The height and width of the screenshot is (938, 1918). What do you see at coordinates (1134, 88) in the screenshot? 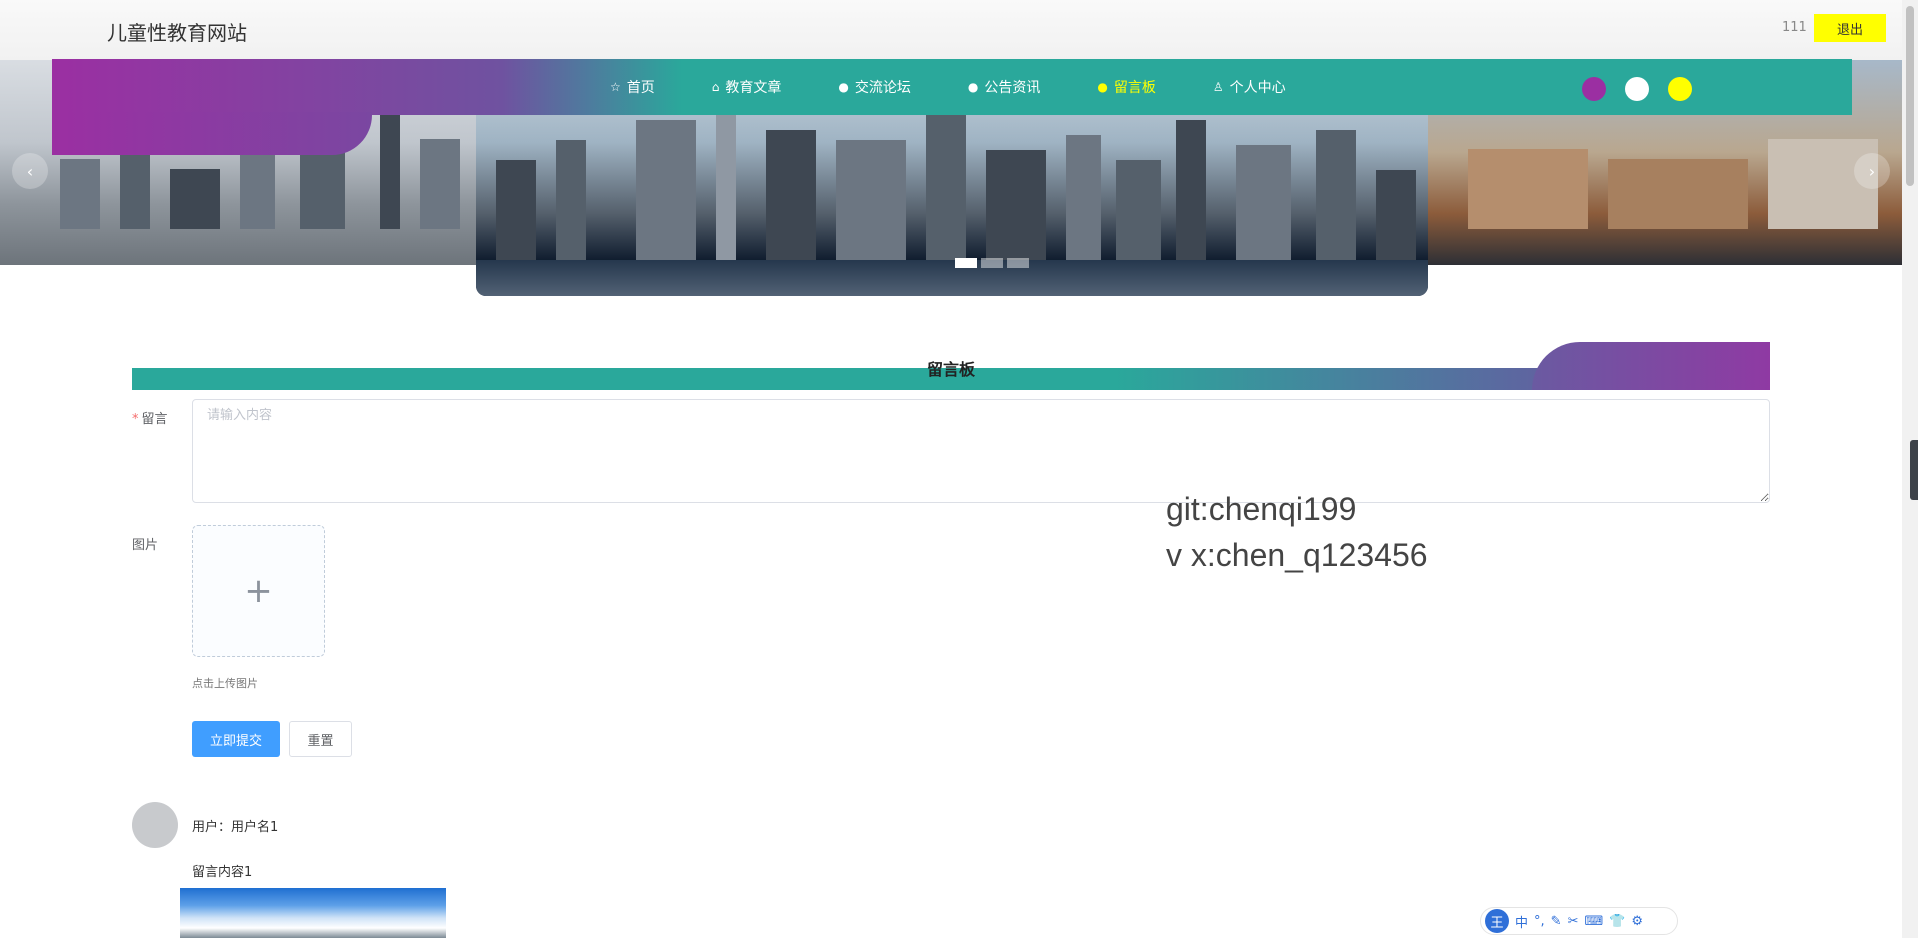
I see `nav-item-label: 留言板` at bounding box center [1134, 88].